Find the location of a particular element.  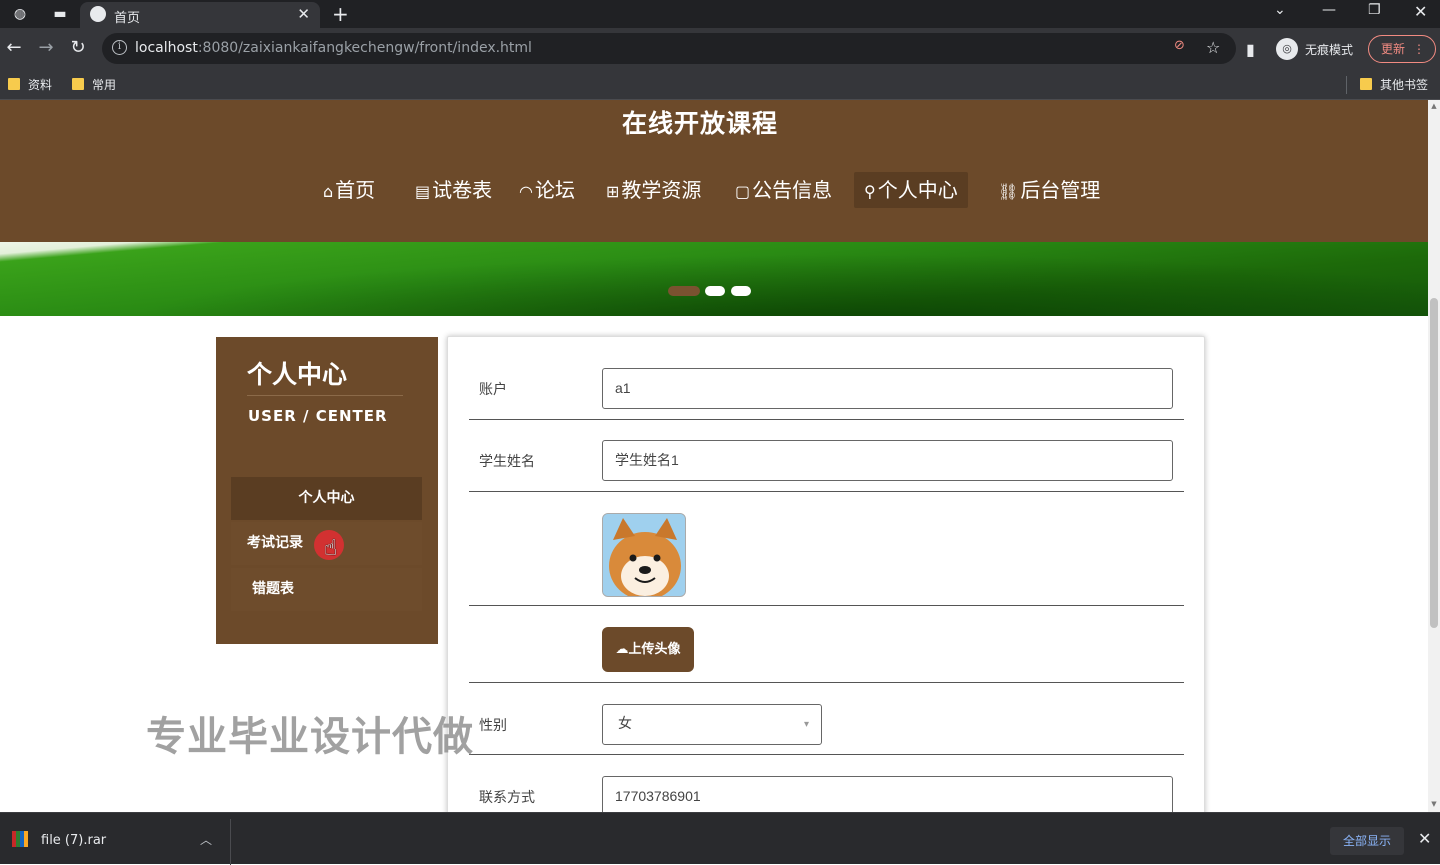

sidebar-item-user-center: 个人中心 is located at coordinates (326, 498).